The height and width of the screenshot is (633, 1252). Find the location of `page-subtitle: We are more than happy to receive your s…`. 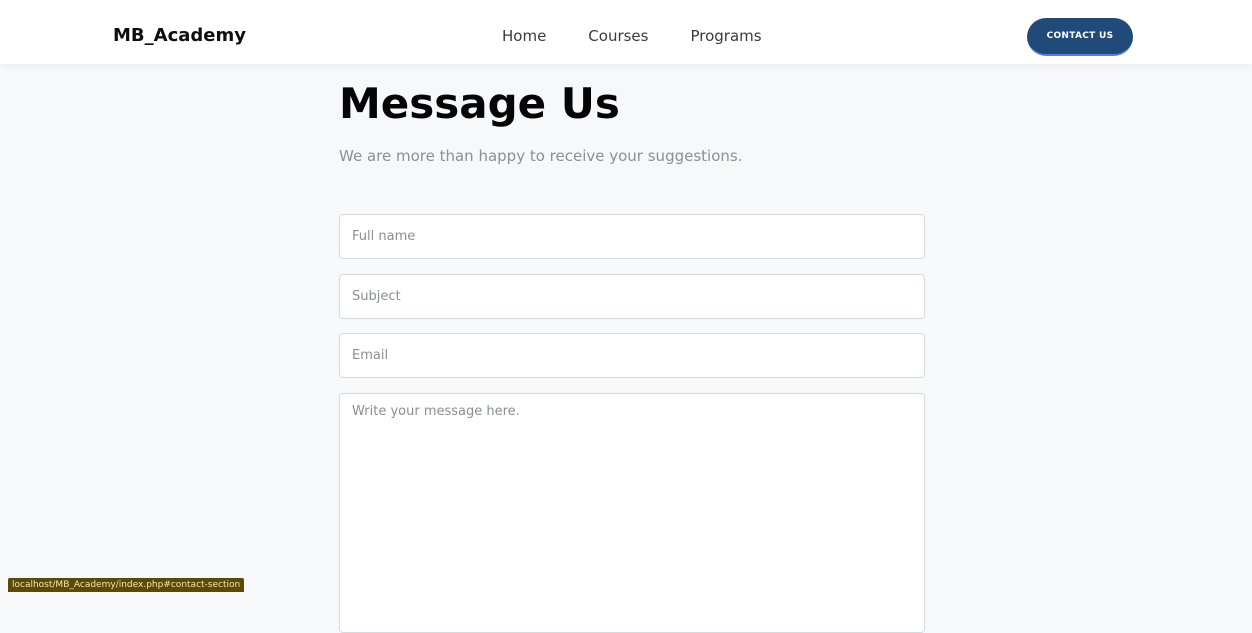

page-subtitle: We are more than happy to receive your s… is located at coordinates (541, 156).